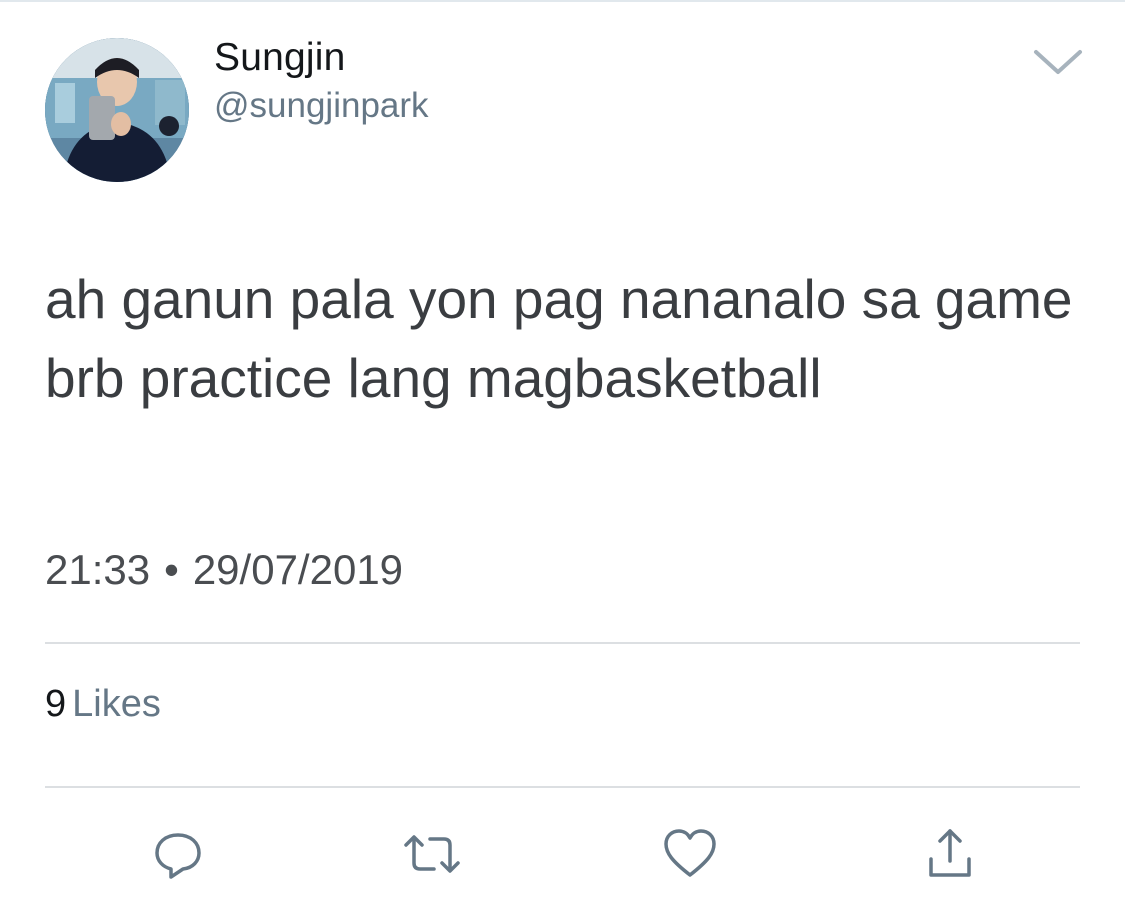 This screenshot has width=1125, height=913. I want to click on divider-top, so click(562, 643).